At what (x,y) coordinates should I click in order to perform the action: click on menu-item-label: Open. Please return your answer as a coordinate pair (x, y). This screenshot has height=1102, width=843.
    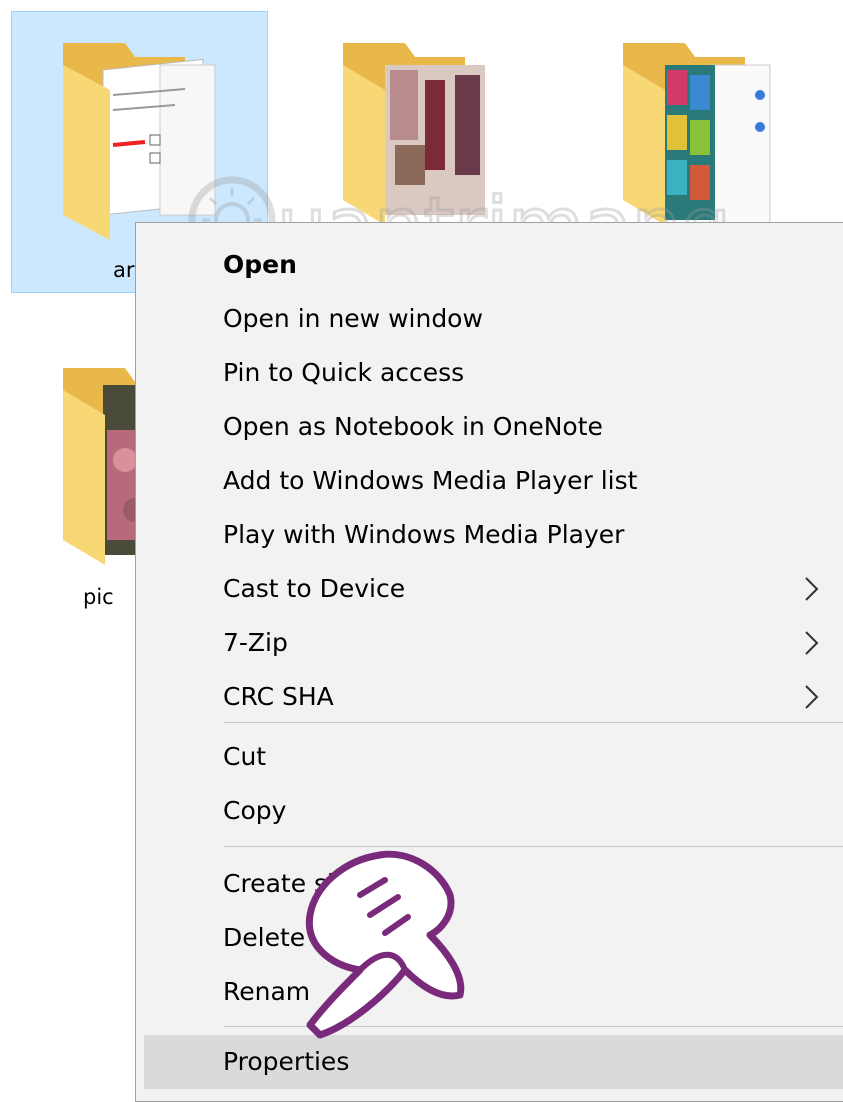
    Looking at the image, I should click on (260, 264).